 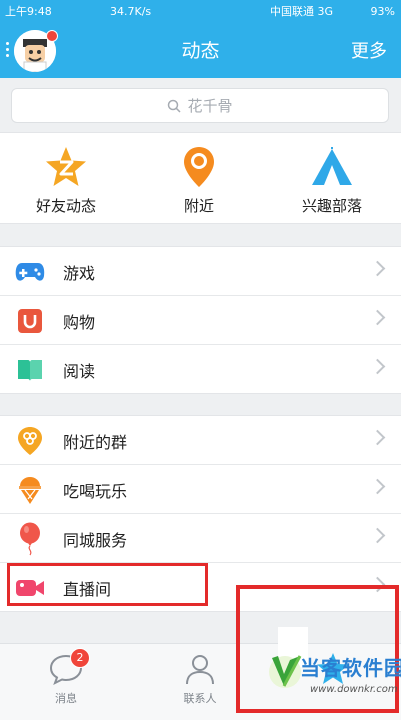 What do you see at coordinates (107, 584) in the screenshot?
I see `highlight-box-live-room` at bounding box center [107, 584].